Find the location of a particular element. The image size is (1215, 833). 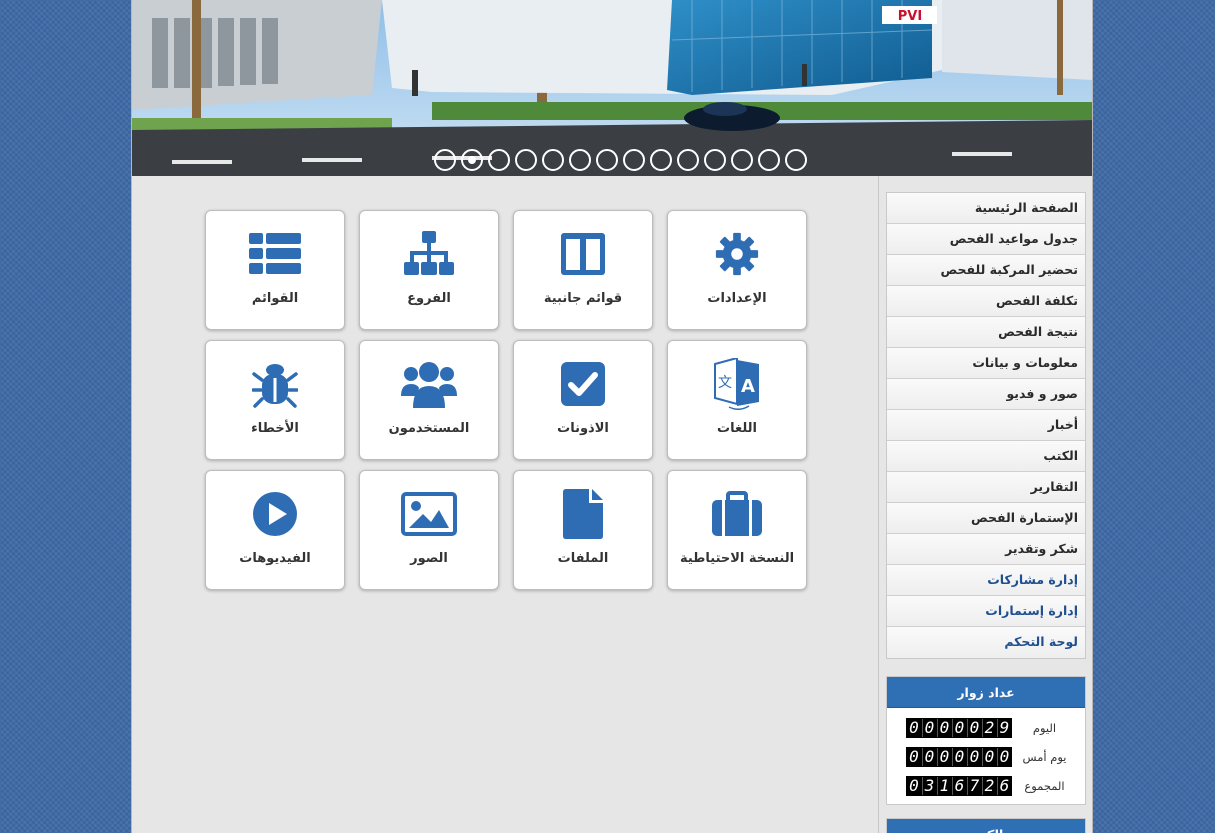

sidebar-menu-item: تكلفة الفحص is located at coordinates (986, 301).